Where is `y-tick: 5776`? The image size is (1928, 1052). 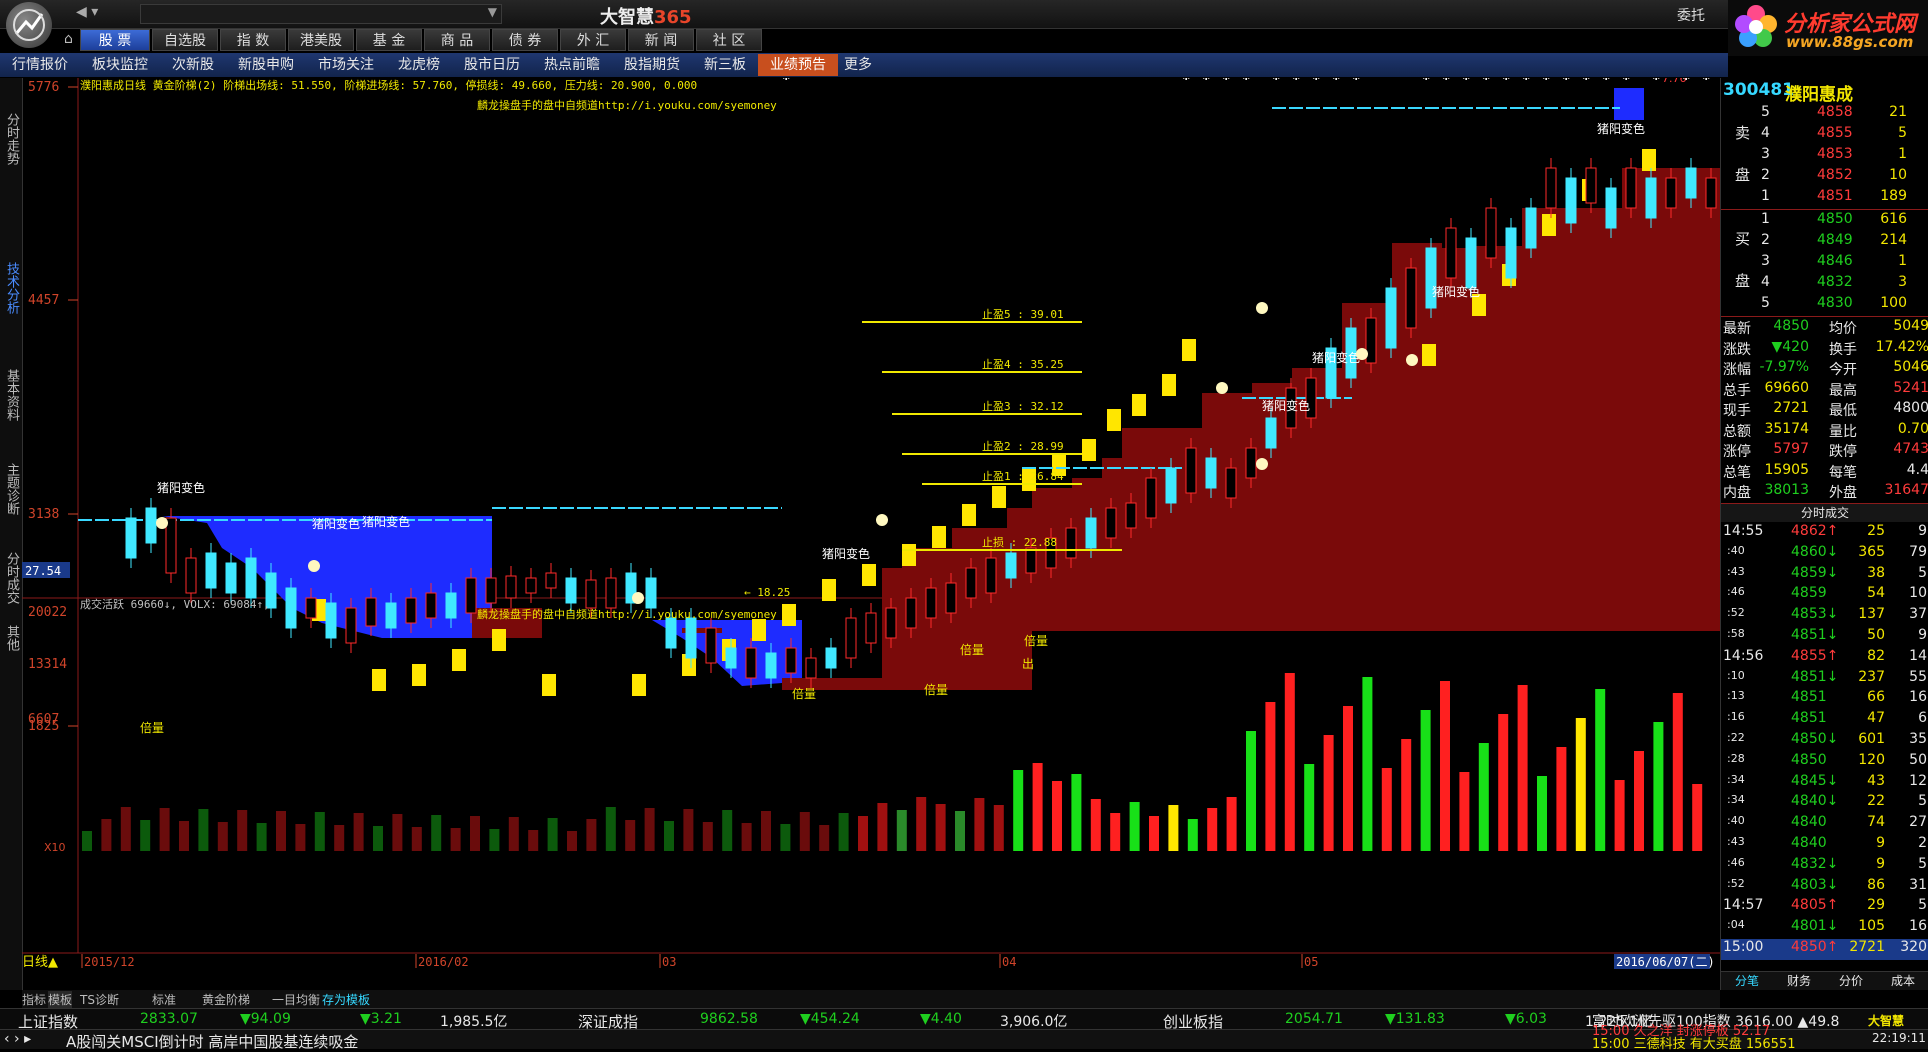
y-tick: 5776 is located at coordinates (43, 87).